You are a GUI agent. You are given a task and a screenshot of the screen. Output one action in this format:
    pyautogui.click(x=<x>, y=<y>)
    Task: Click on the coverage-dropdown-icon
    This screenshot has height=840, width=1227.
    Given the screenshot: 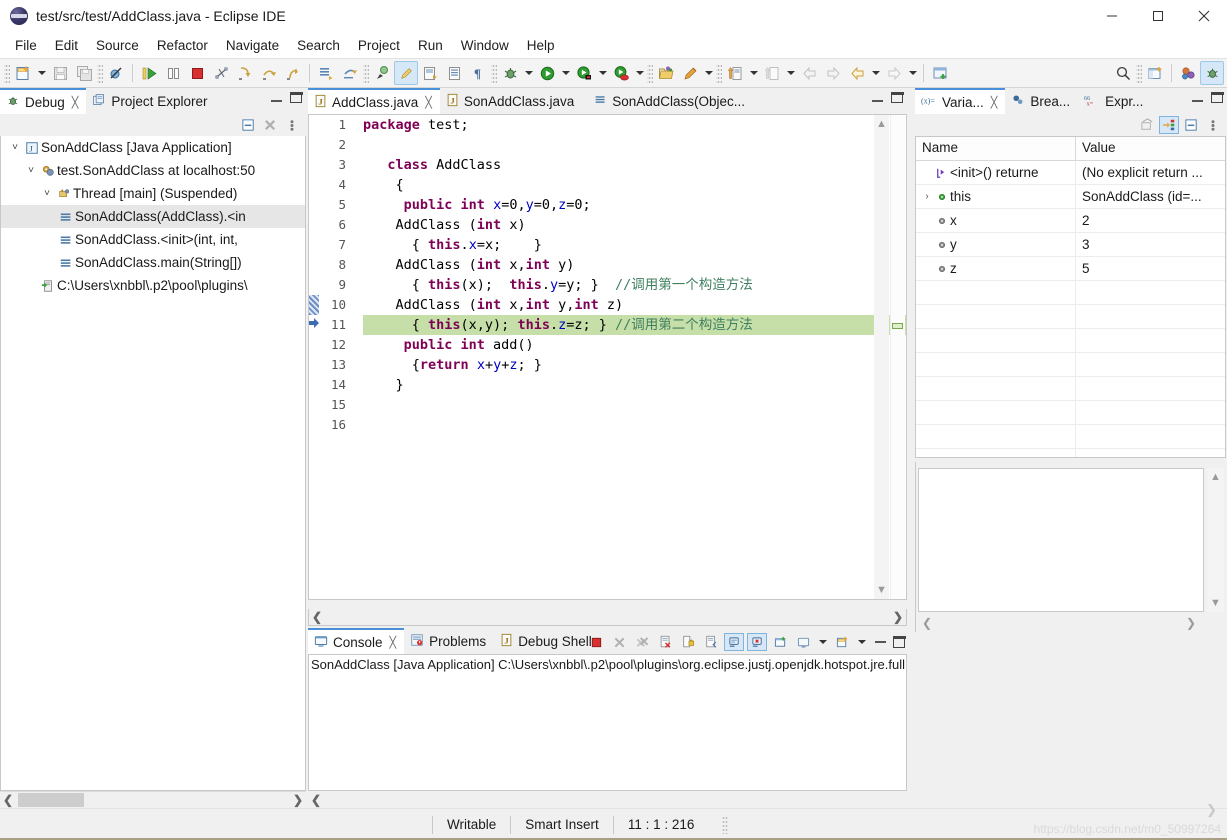 What is the action you would take?
    pyautogui.click(x=602, y=73)
    